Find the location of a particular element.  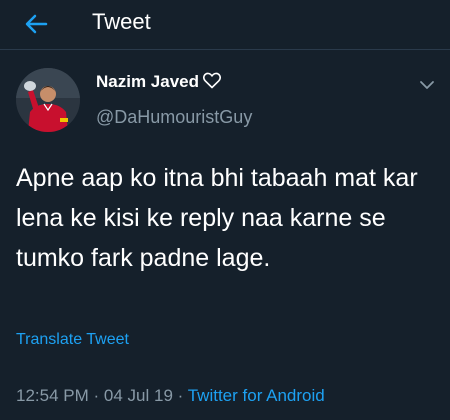

page-title: Tweet is located at coordinates (121, 21).